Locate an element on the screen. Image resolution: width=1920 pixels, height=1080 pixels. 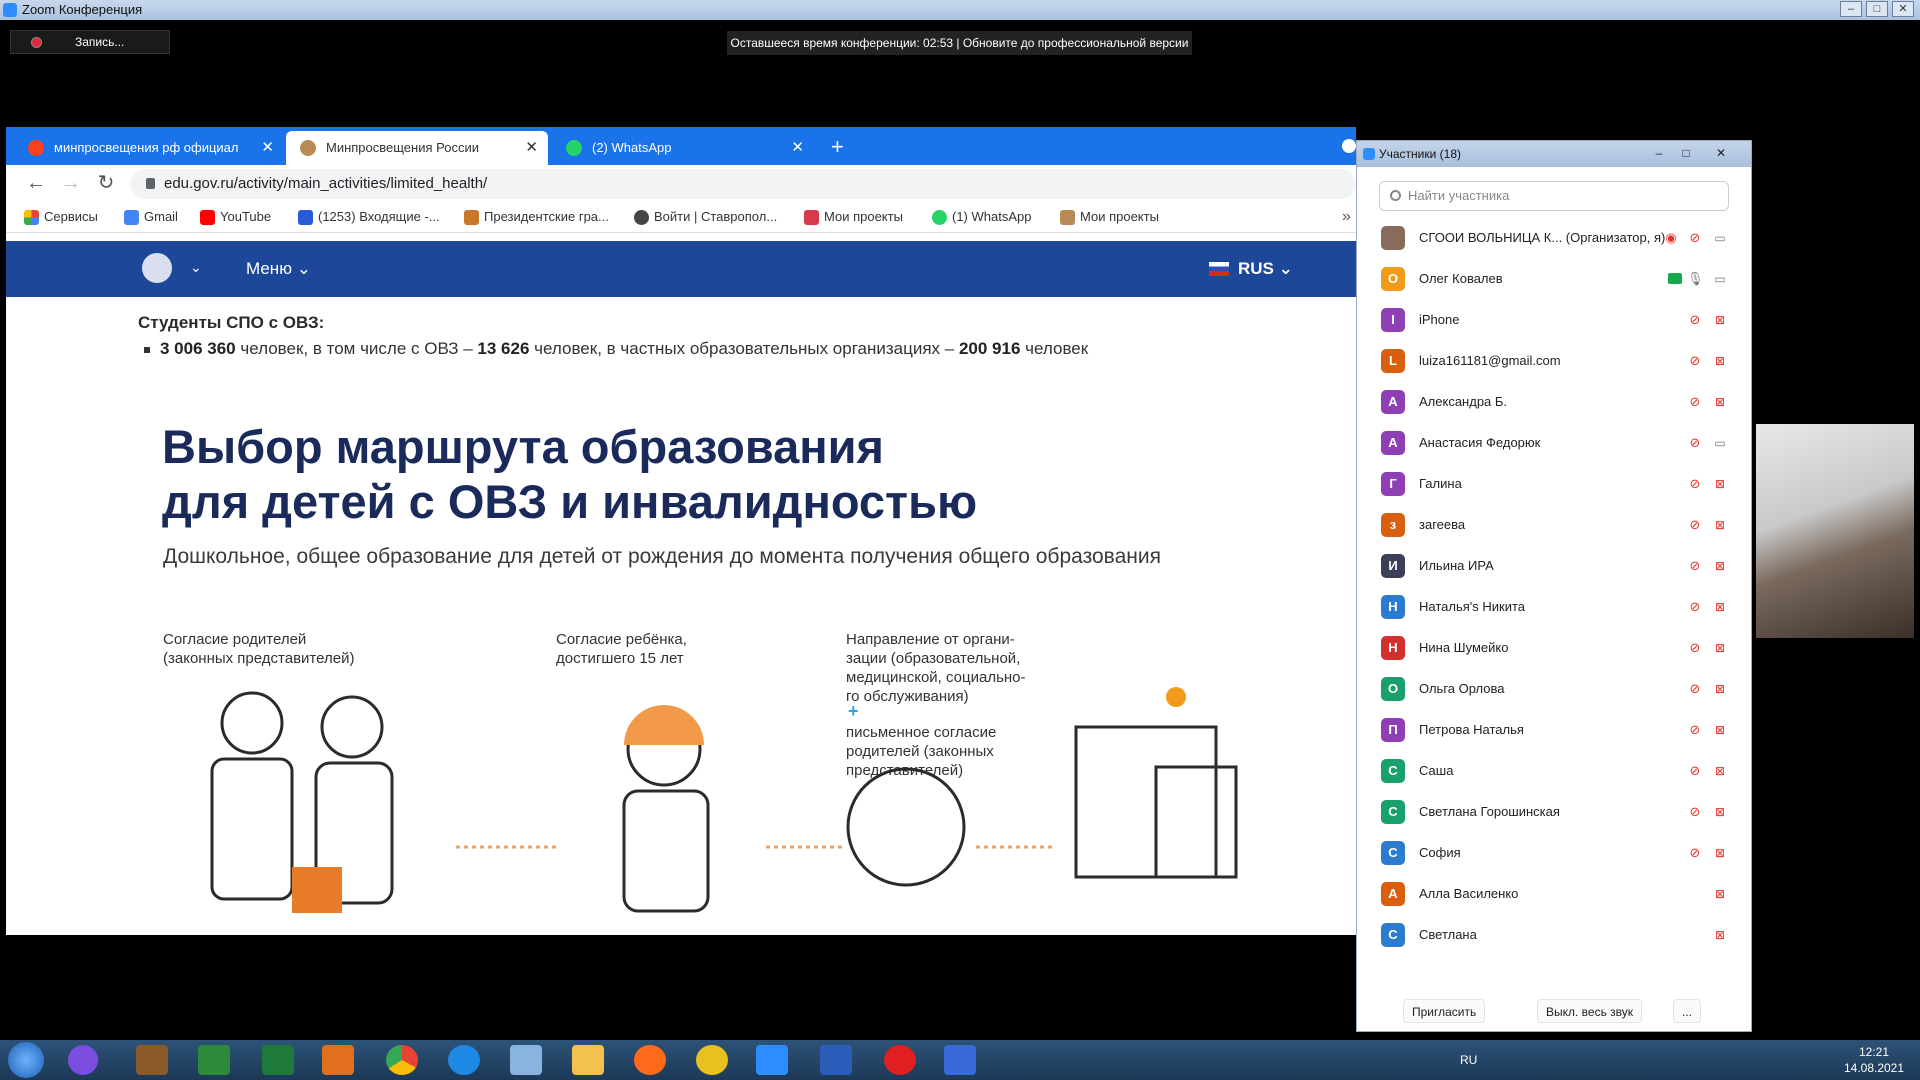
file-explorer-icon is located at coordinates (588, 1060).